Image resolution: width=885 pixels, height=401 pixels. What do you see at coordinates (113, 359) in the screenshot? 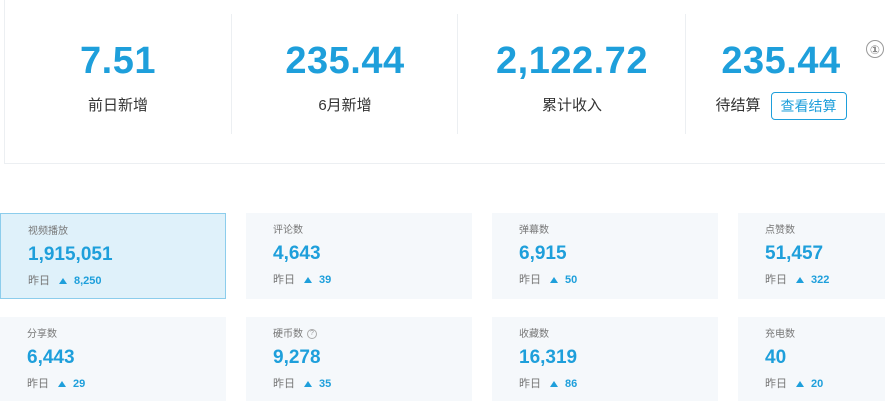
I see `stat-card-shares: 分享数 6,443 昨日 29` at bounding box center [113, 359].